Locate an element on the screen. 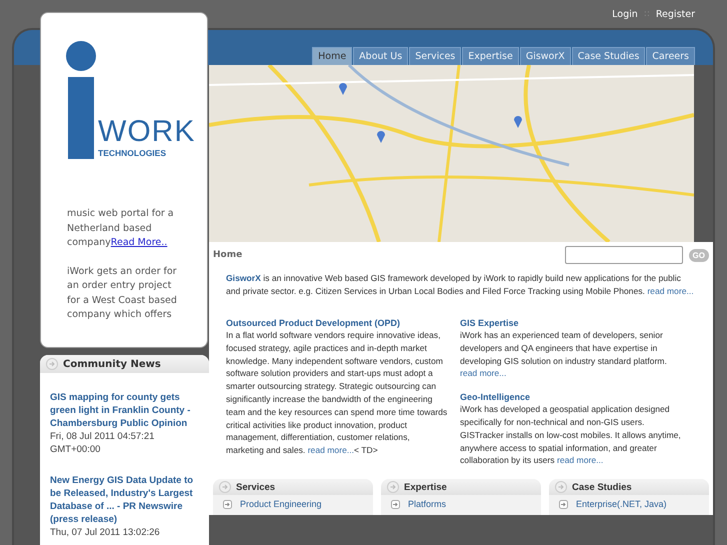 The width and height of the screenshot is (727, 545). news-ticker-text: music web portal for a Netherland based companyRead More.. is located at coordinates (121, 228).